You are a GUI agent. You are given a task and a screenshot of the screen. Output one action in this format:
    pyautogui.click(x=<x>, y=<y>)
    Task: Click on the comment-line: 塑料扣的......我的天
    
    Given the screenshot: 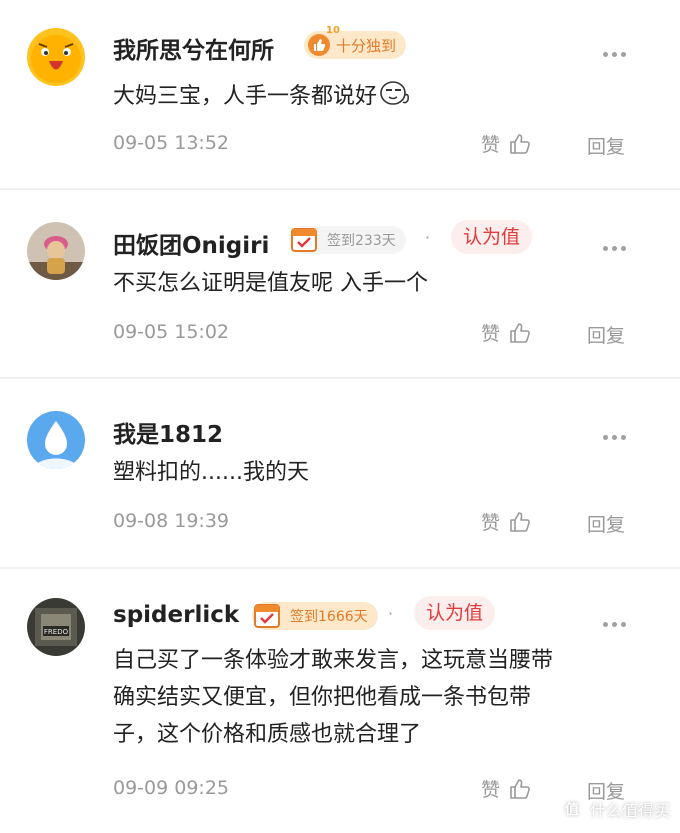 What is the action you would take?
    pyautogui.click(x=211, y=472)
    